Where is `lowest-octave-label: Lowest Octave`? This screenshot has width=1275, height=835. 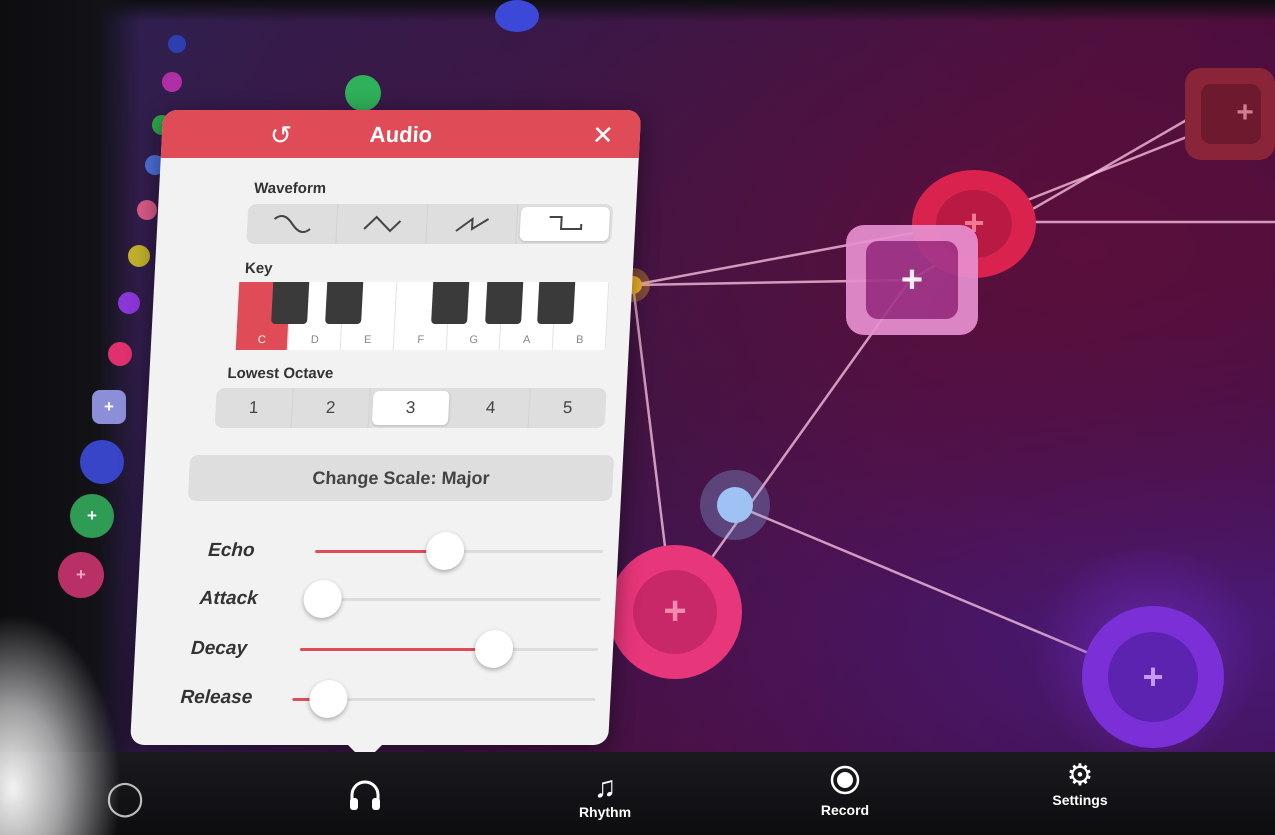 lowest-octave-label: Lowest Octave is located at coordinates (280, 373).